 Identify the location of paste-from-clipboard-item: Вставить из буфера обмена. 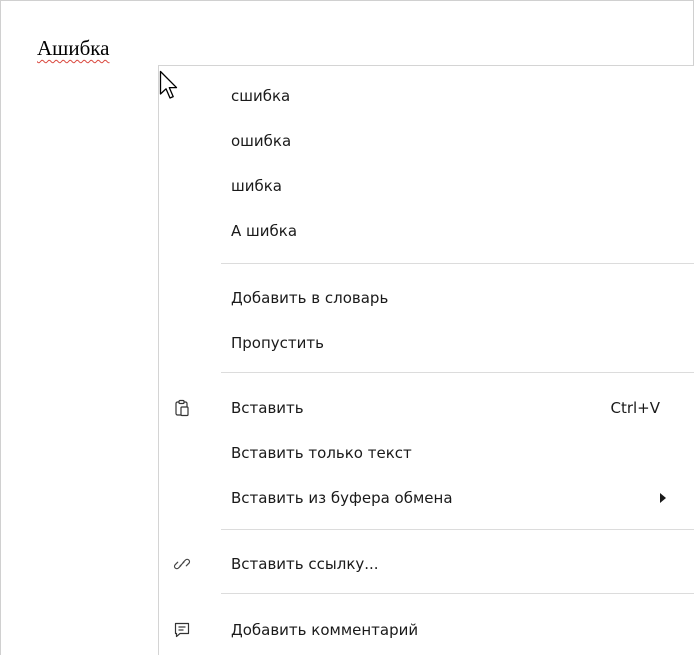
(426, 498).